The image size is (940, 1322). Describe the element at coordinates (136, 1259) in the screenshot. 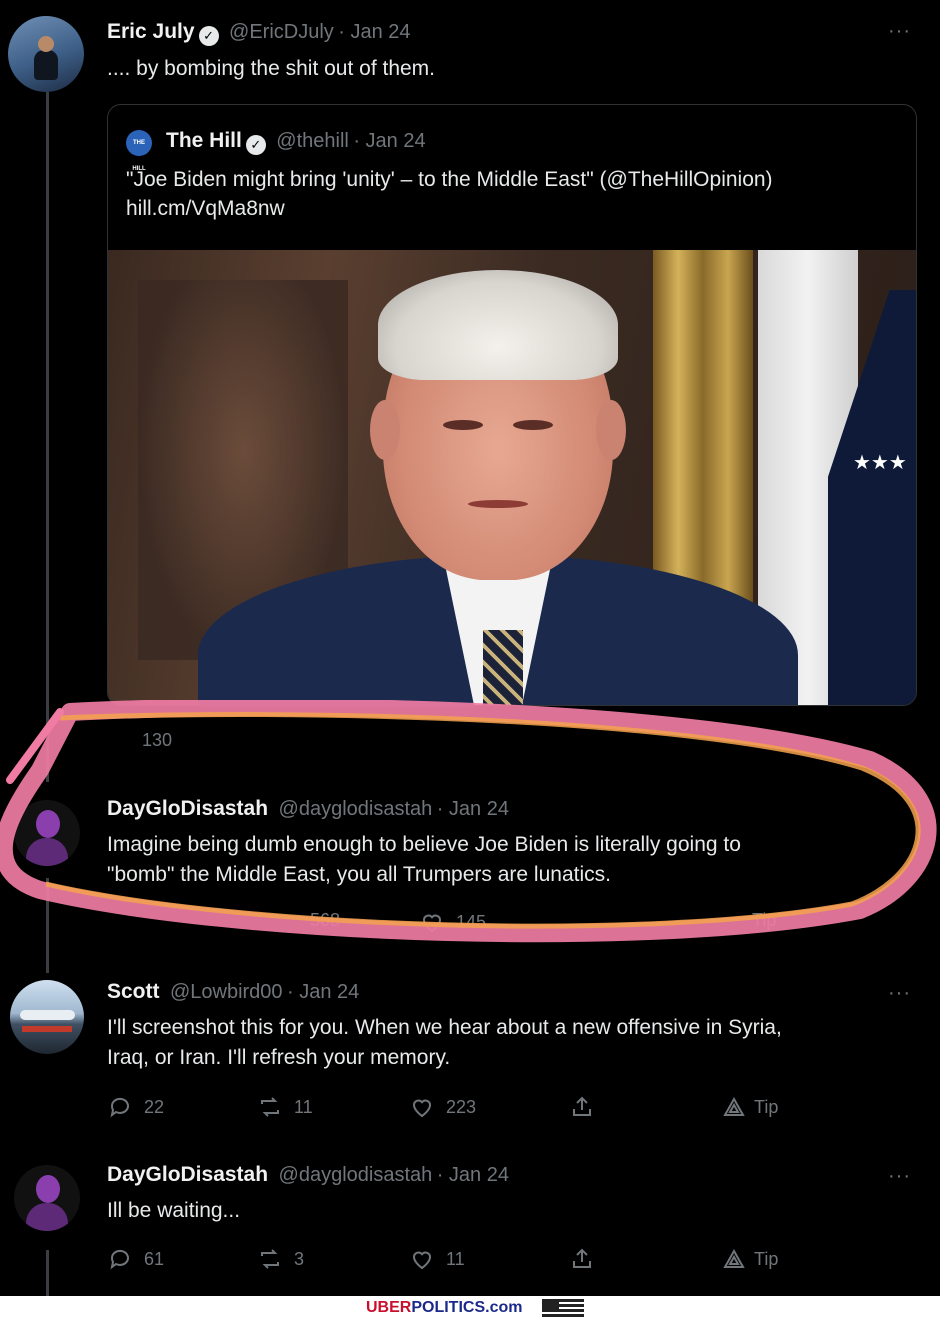

I see `reply-button: 61` at that location.